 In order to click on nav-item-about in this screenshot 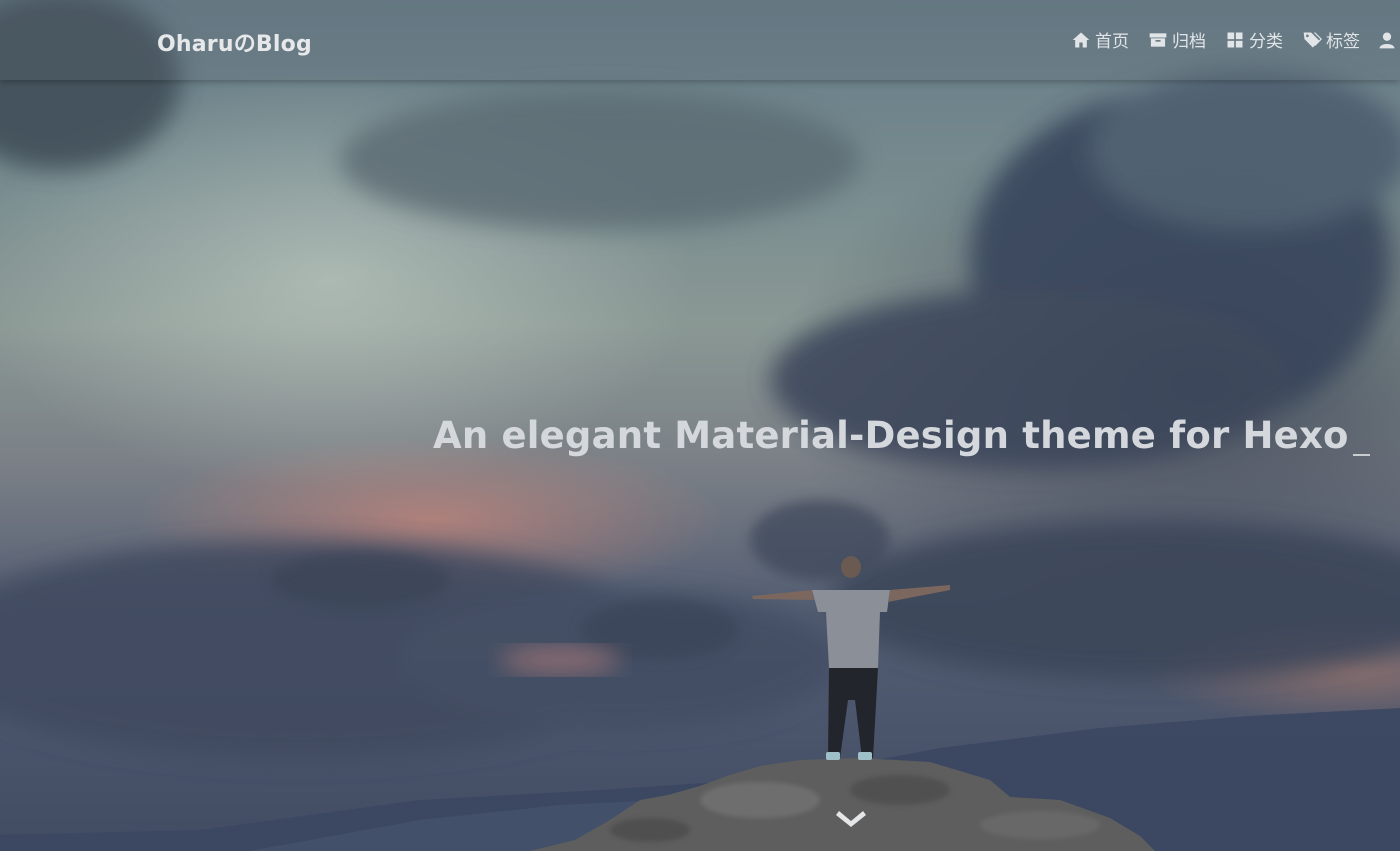, I will do `click(1388, 40)`.